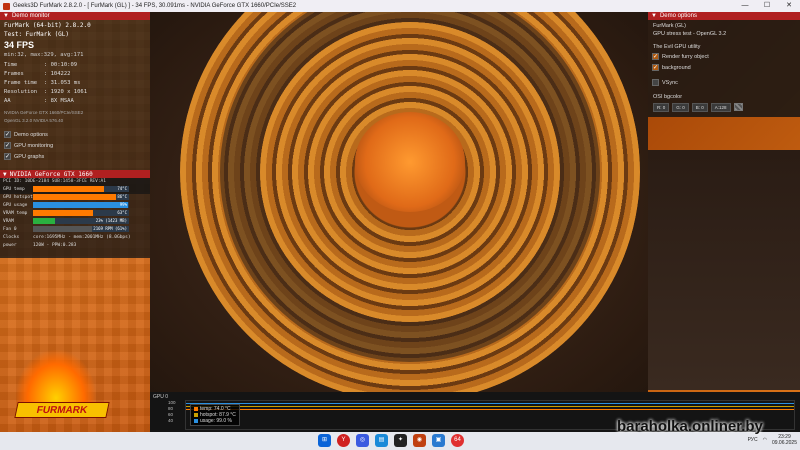  I want to click on app-icon: ✦, so click(400, 440).